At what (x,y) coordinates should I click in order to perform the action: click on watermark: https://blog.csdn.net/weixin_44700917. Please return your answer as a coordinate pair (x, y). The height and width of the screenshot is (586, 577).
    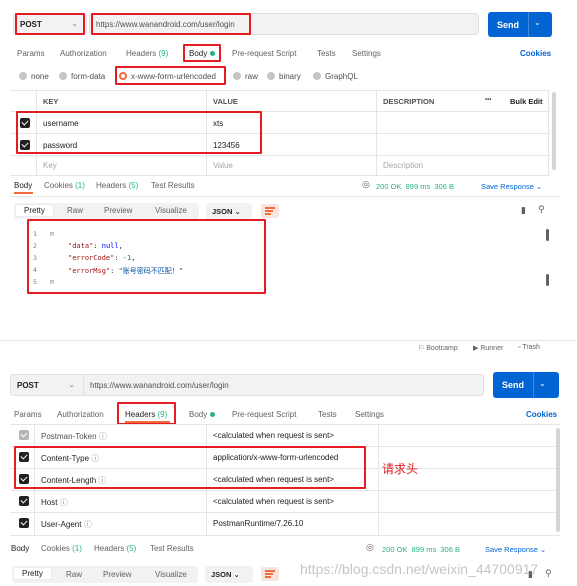
    Looking at the image, I should click on (419, 569).